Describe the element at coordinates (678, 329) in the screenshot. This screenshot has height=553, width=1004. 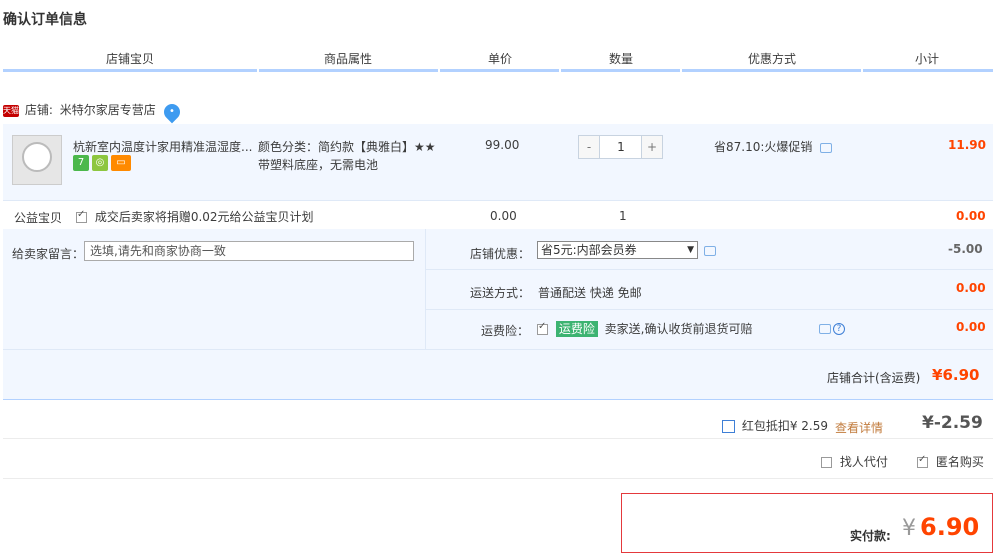
I see `insurance-text: 卖家送,确认收货前退货可赔` at that location.